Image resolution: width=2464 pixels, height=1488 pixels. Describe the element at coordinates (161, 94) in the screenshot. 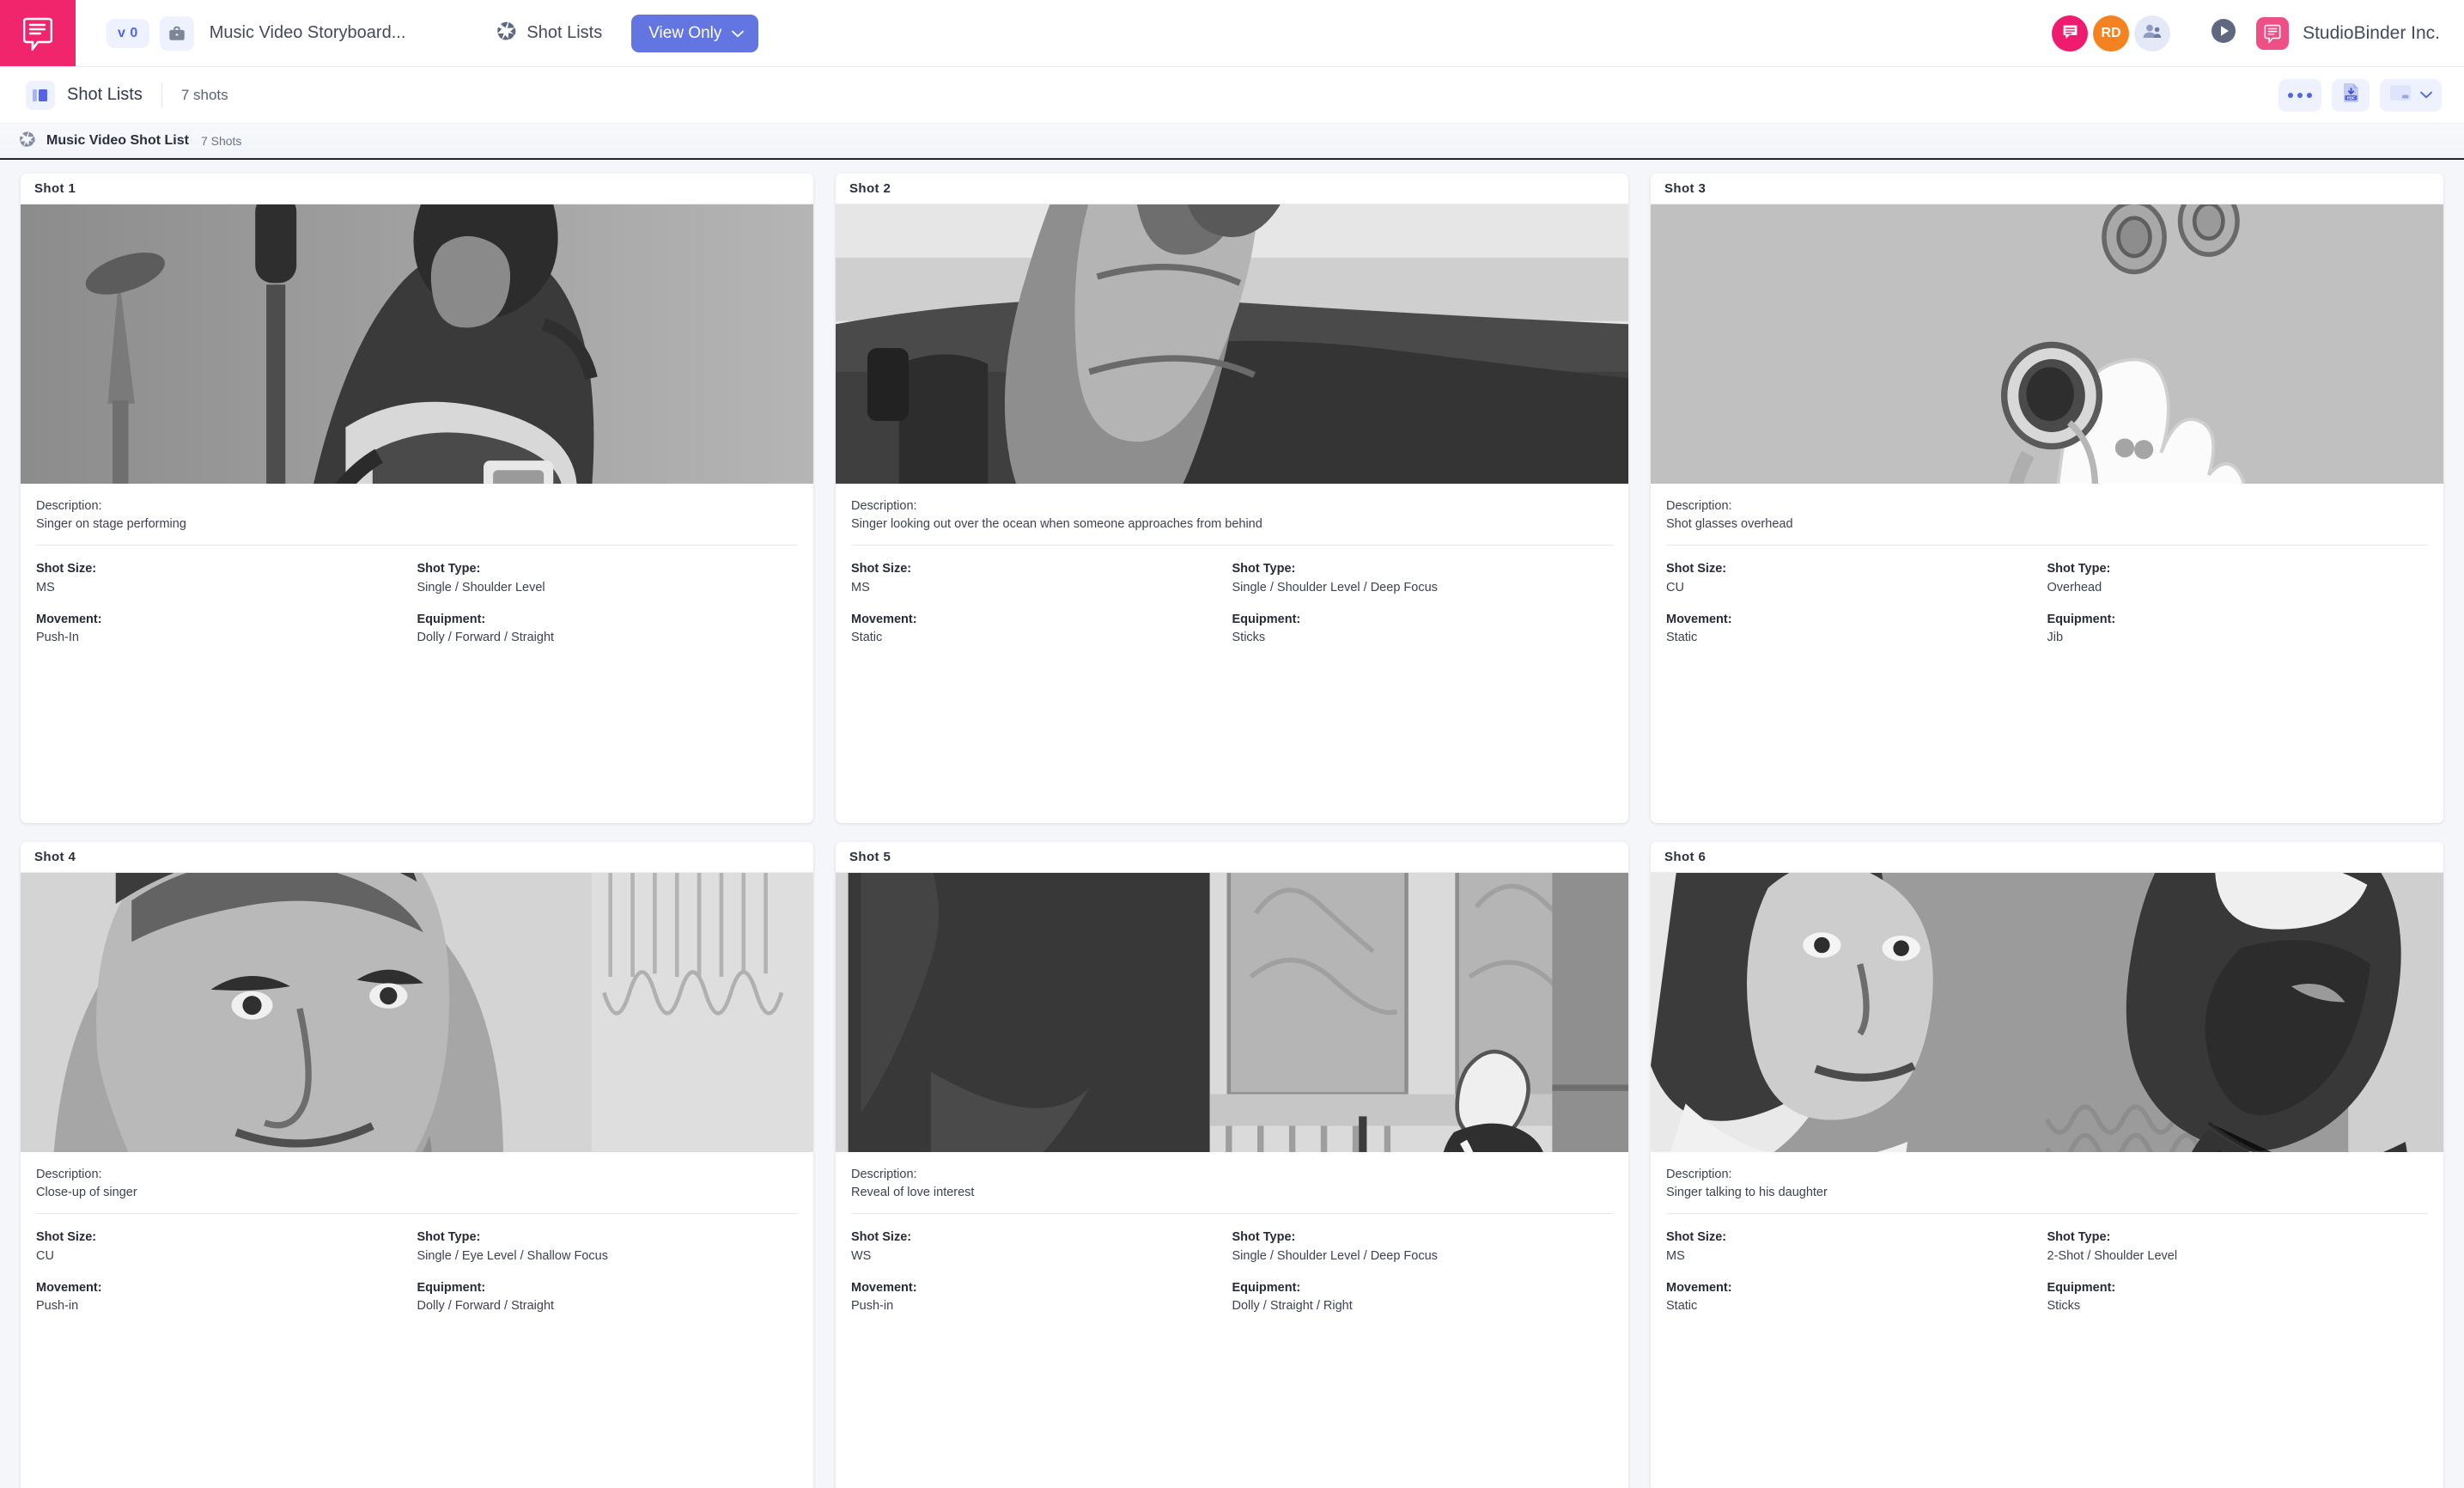

I see `divider` at that location.